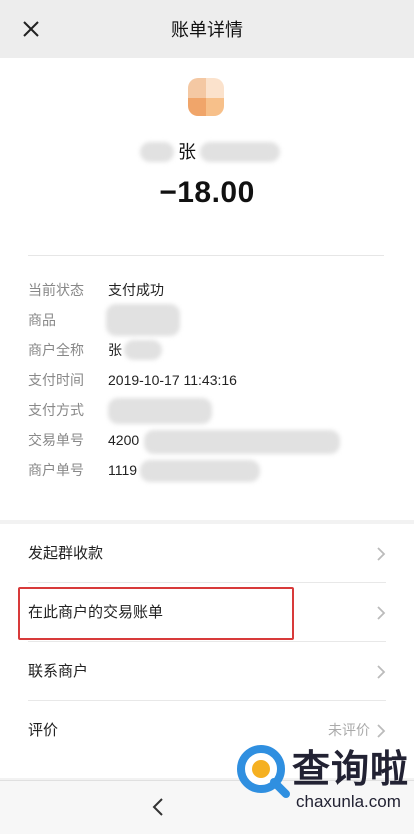 Image resolution: width=414 pixels, height=834 pixels. Describe the element at coordinates (187, 152) in the screenshot. I see `payee-name: 张` at that location.